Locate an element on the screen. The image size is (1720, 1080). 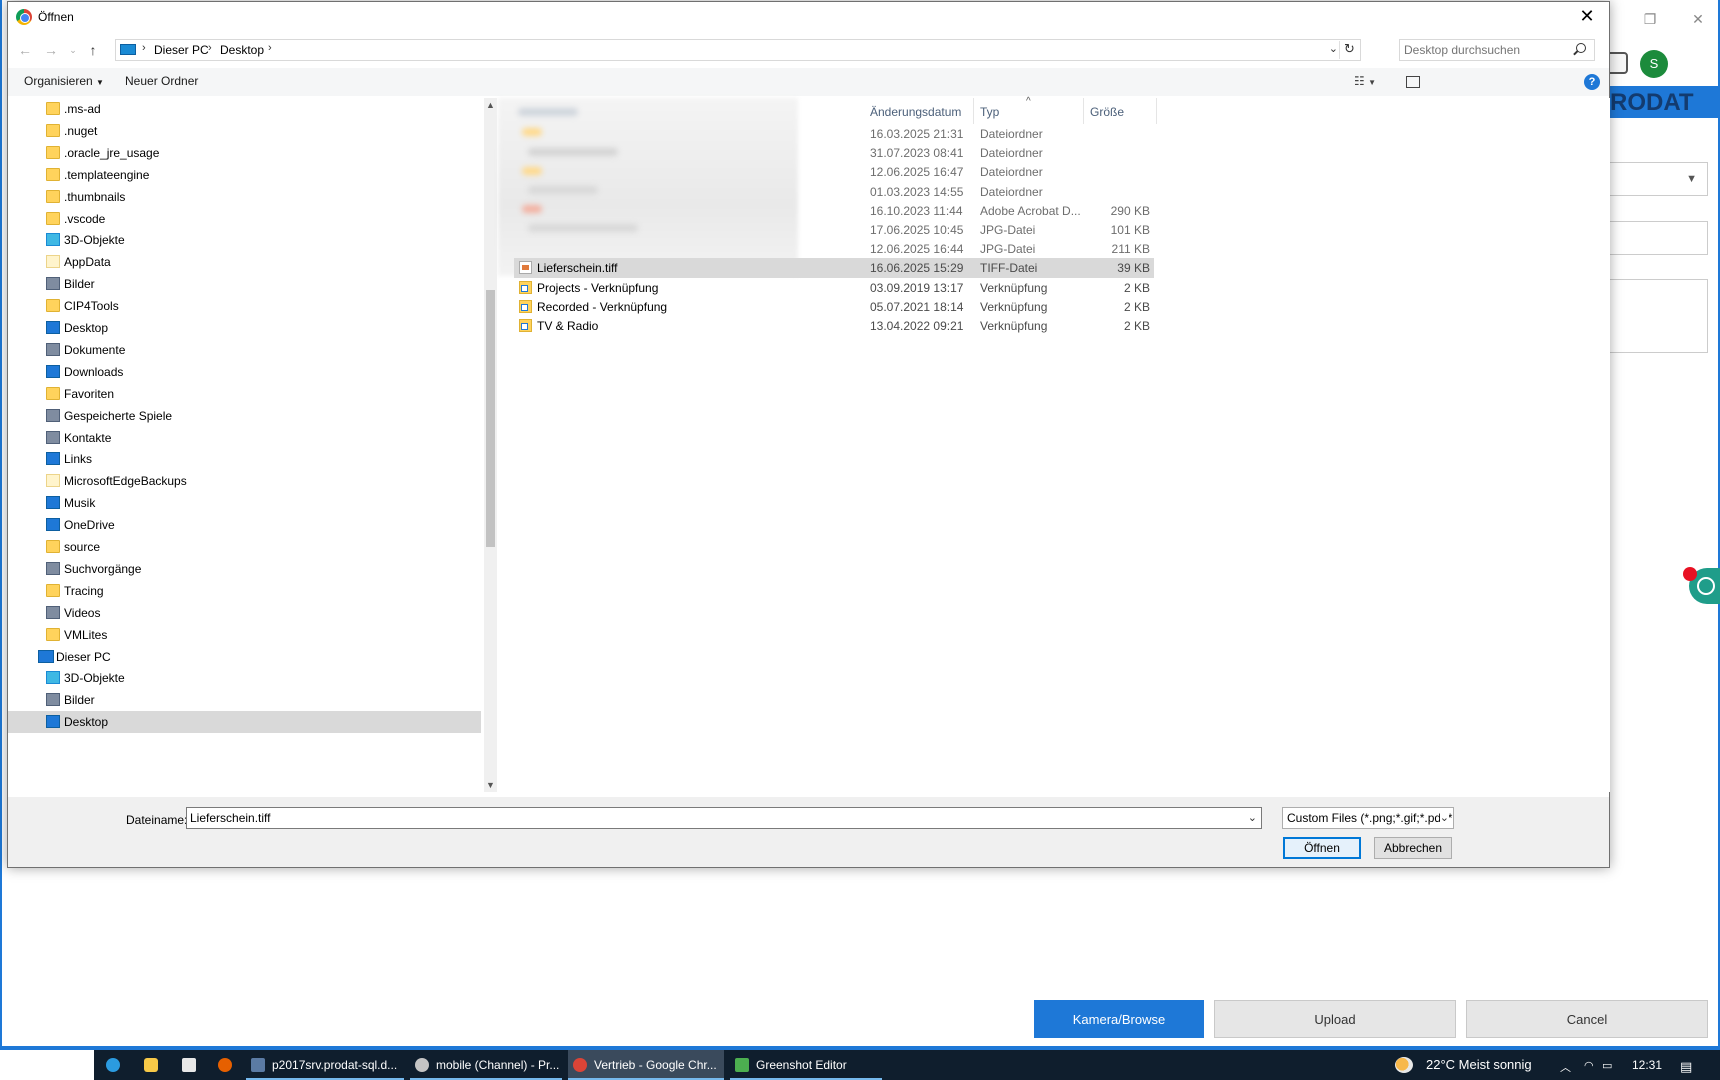
battery-icon: ▭ is located at coordinates (1607, 1065).